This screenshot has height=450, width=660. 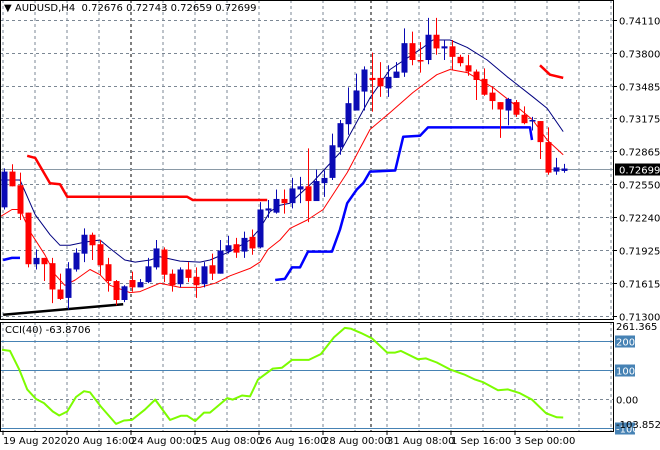 I want to click on time-tick-label: 3 Sep 00:00, so click(x=545, y=441).